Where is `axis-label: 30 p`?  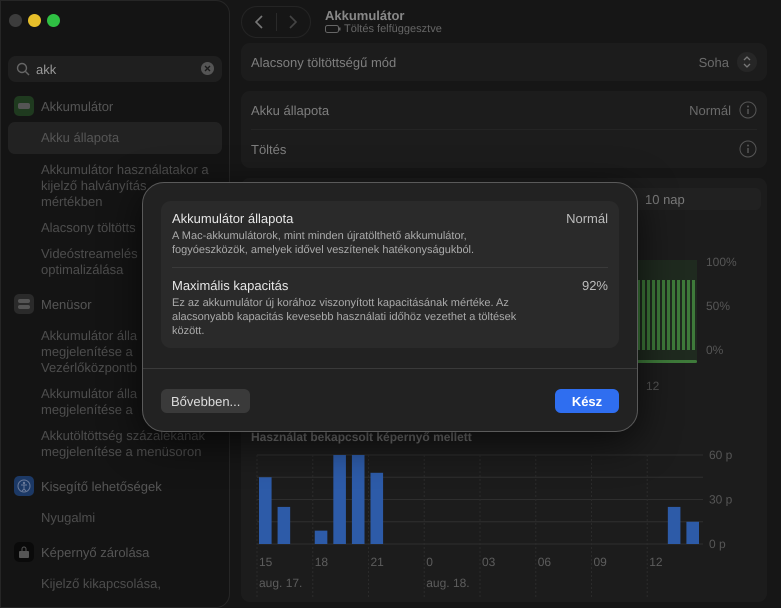
axis-label: 30 p is located at coordinates (720, 499).